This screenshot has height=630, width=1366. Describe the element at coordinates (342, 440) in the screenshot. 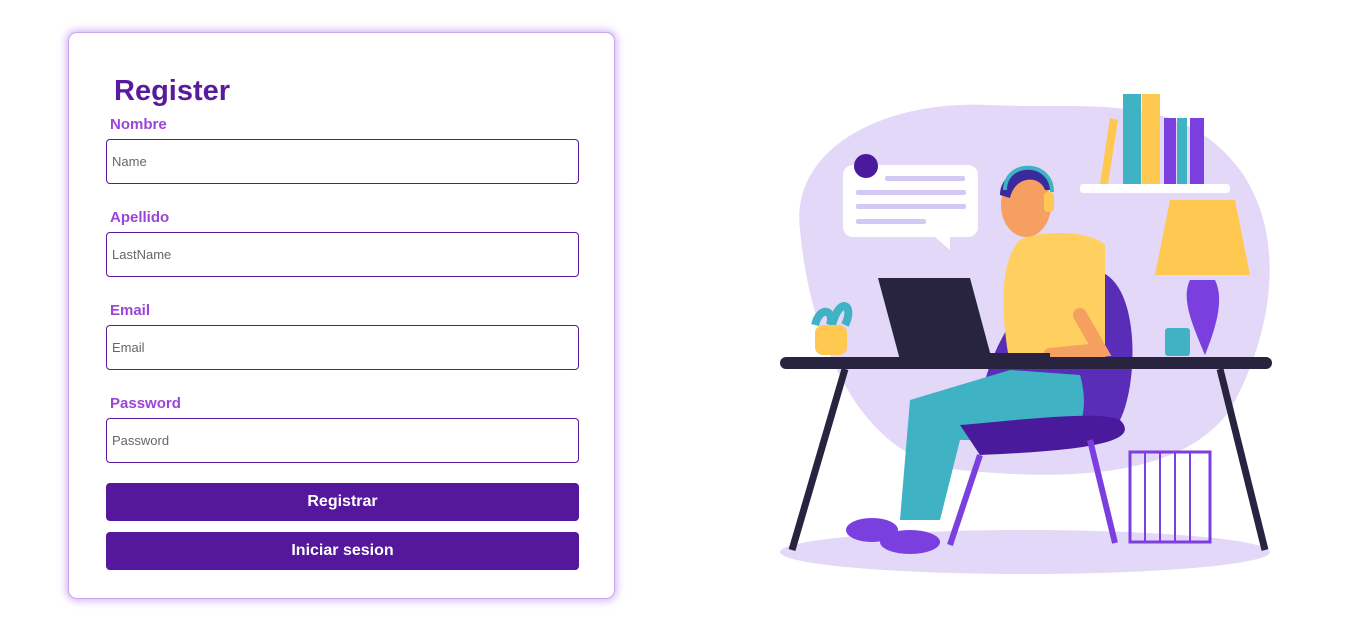

I see `password-input` at that location.